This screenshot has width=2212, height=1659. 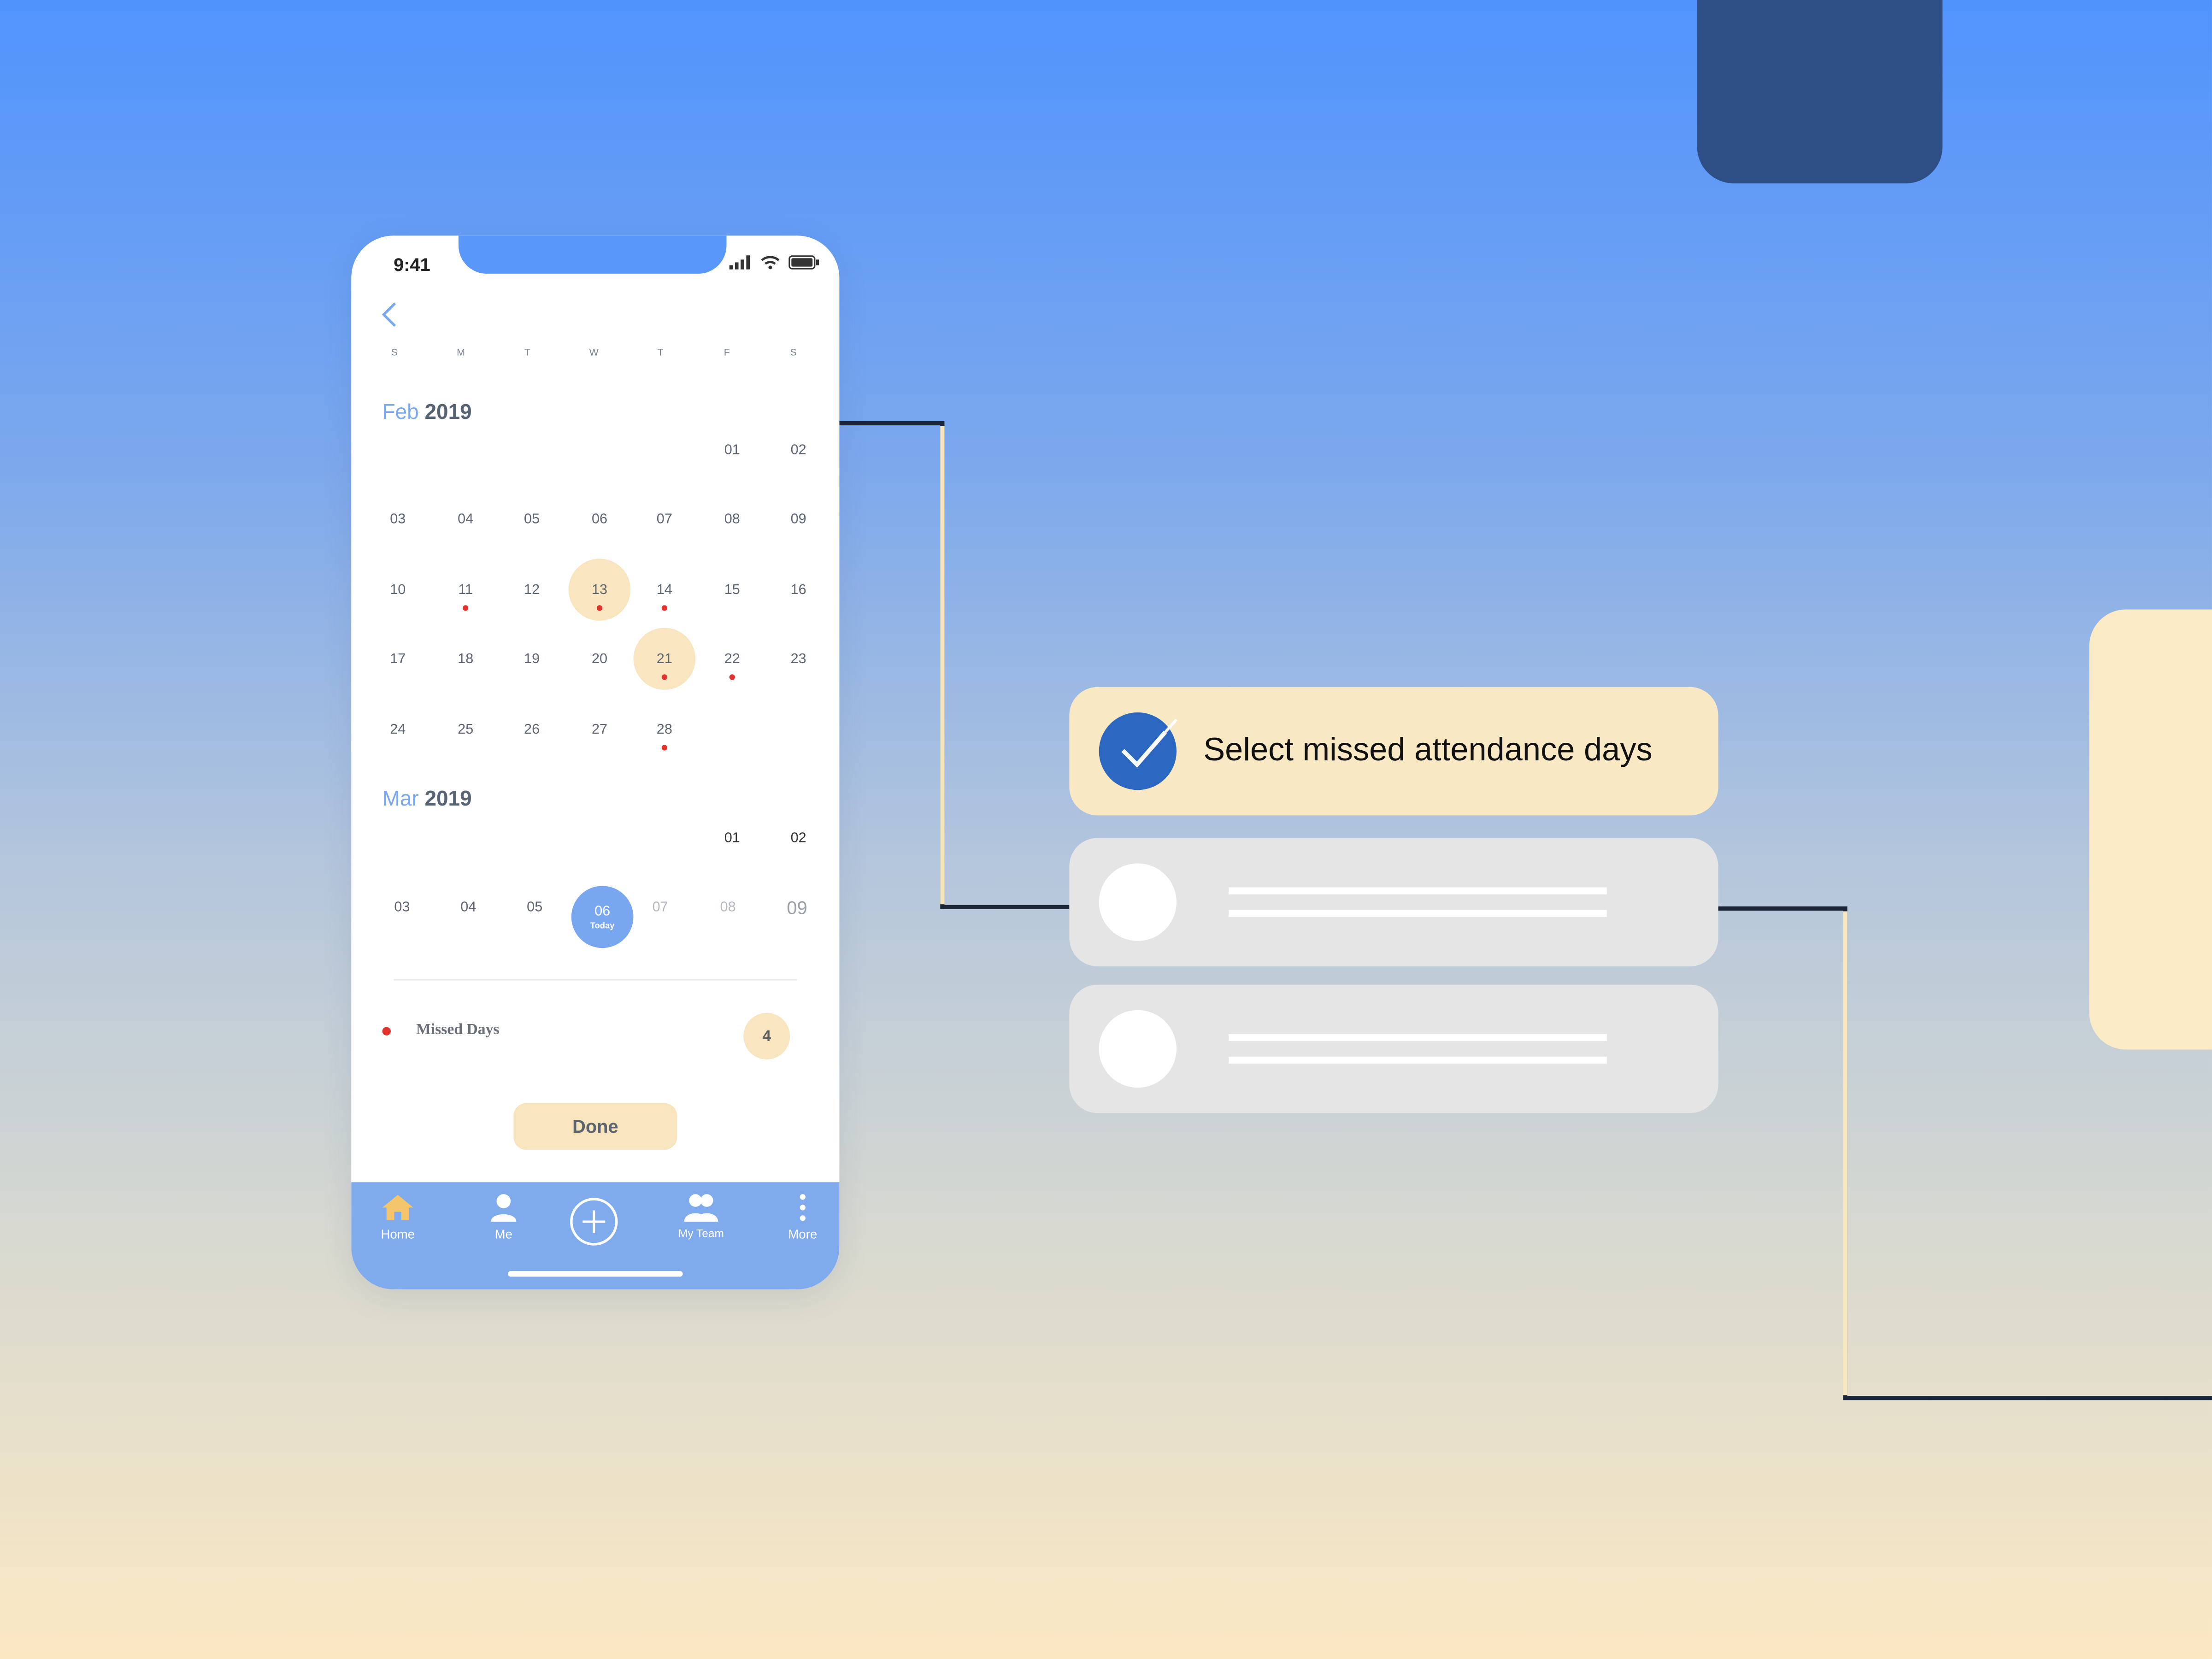 I want to click on calendar-day: 20, so click(x=600, y=659).